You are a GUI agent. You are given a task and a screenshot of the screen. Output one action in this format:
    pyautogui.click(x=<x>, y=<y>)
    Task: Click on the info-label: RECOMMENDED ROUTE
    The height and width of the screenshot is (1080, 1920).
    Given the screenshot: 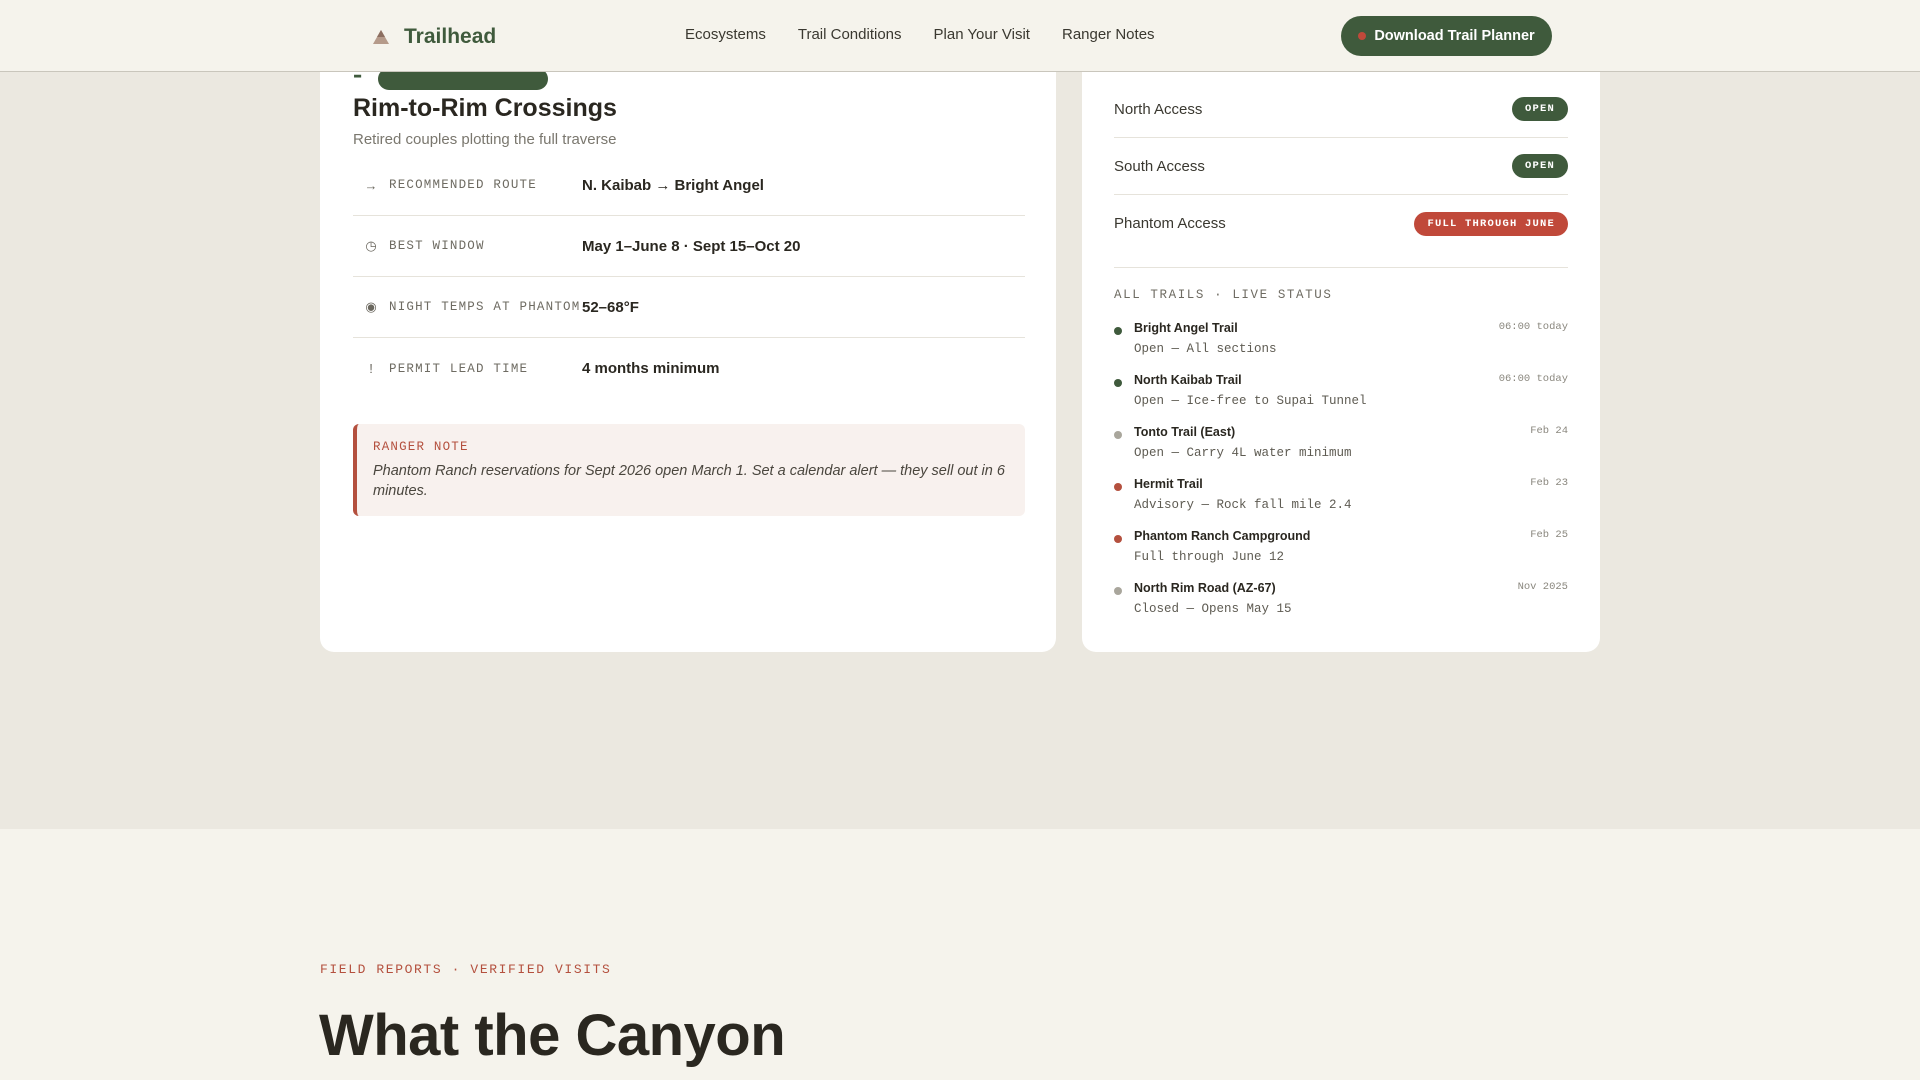 What is the action you would take?
    pyautogui.click(x=463, y=185)
    